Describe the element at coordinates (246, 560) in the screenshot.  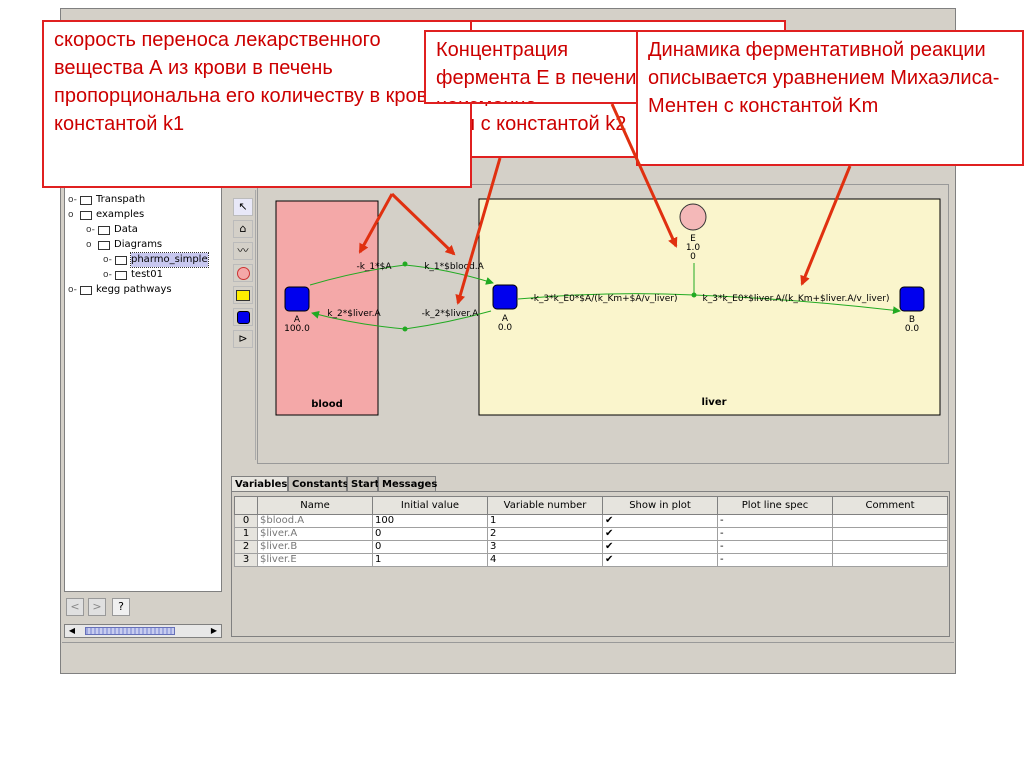
I see `row-index: 3` at that location.